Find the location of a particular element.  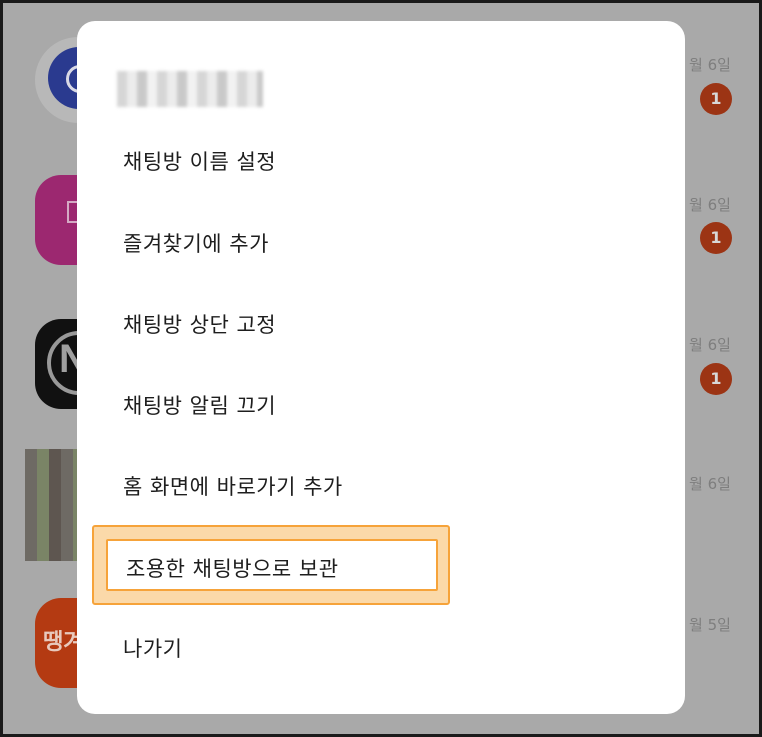

menu-item-rename-chat: 채팅방 이름 설정 is located at coordinates (199, 161).